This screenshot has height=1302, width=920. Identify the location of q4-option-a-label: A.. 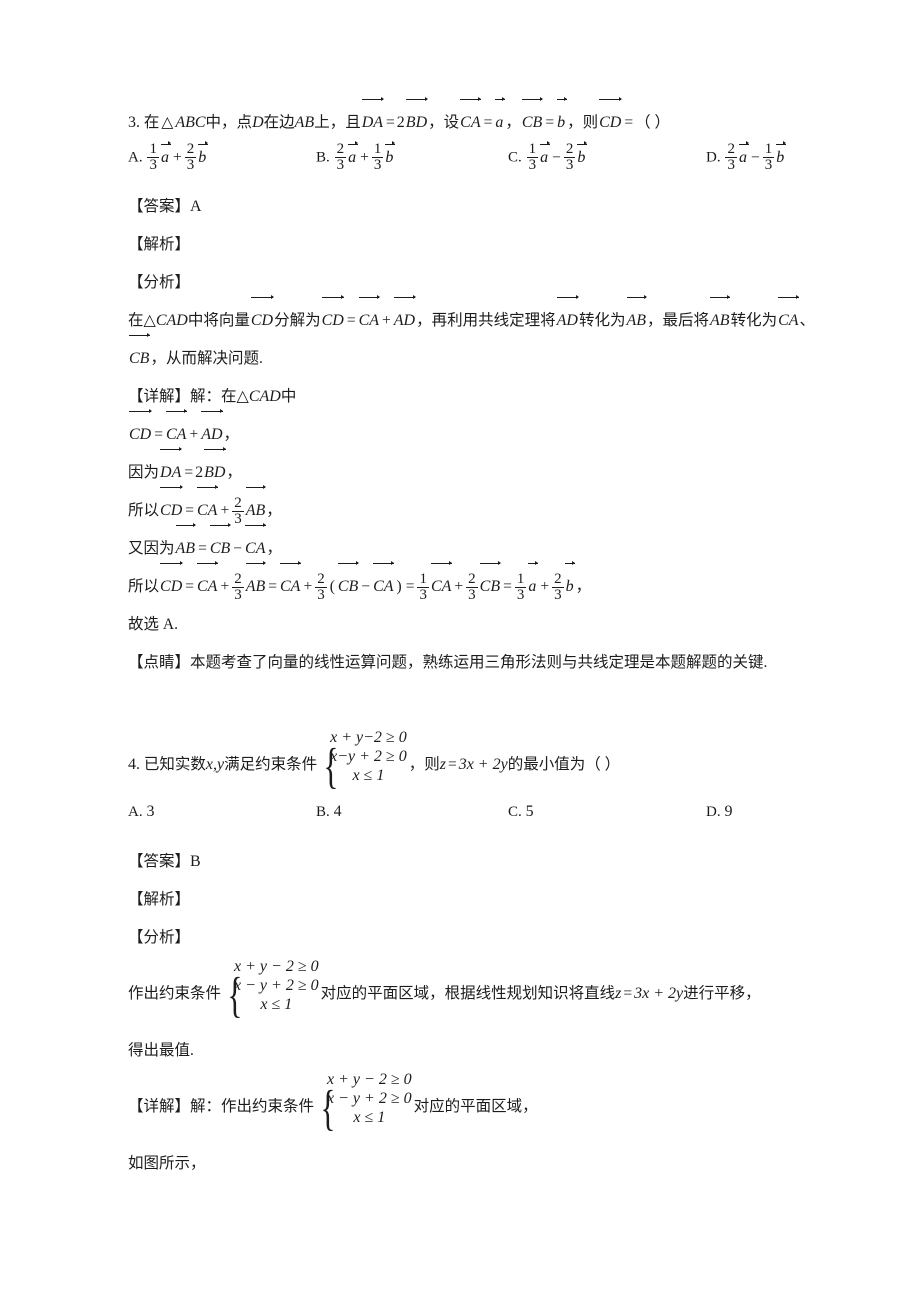
(135, 812).